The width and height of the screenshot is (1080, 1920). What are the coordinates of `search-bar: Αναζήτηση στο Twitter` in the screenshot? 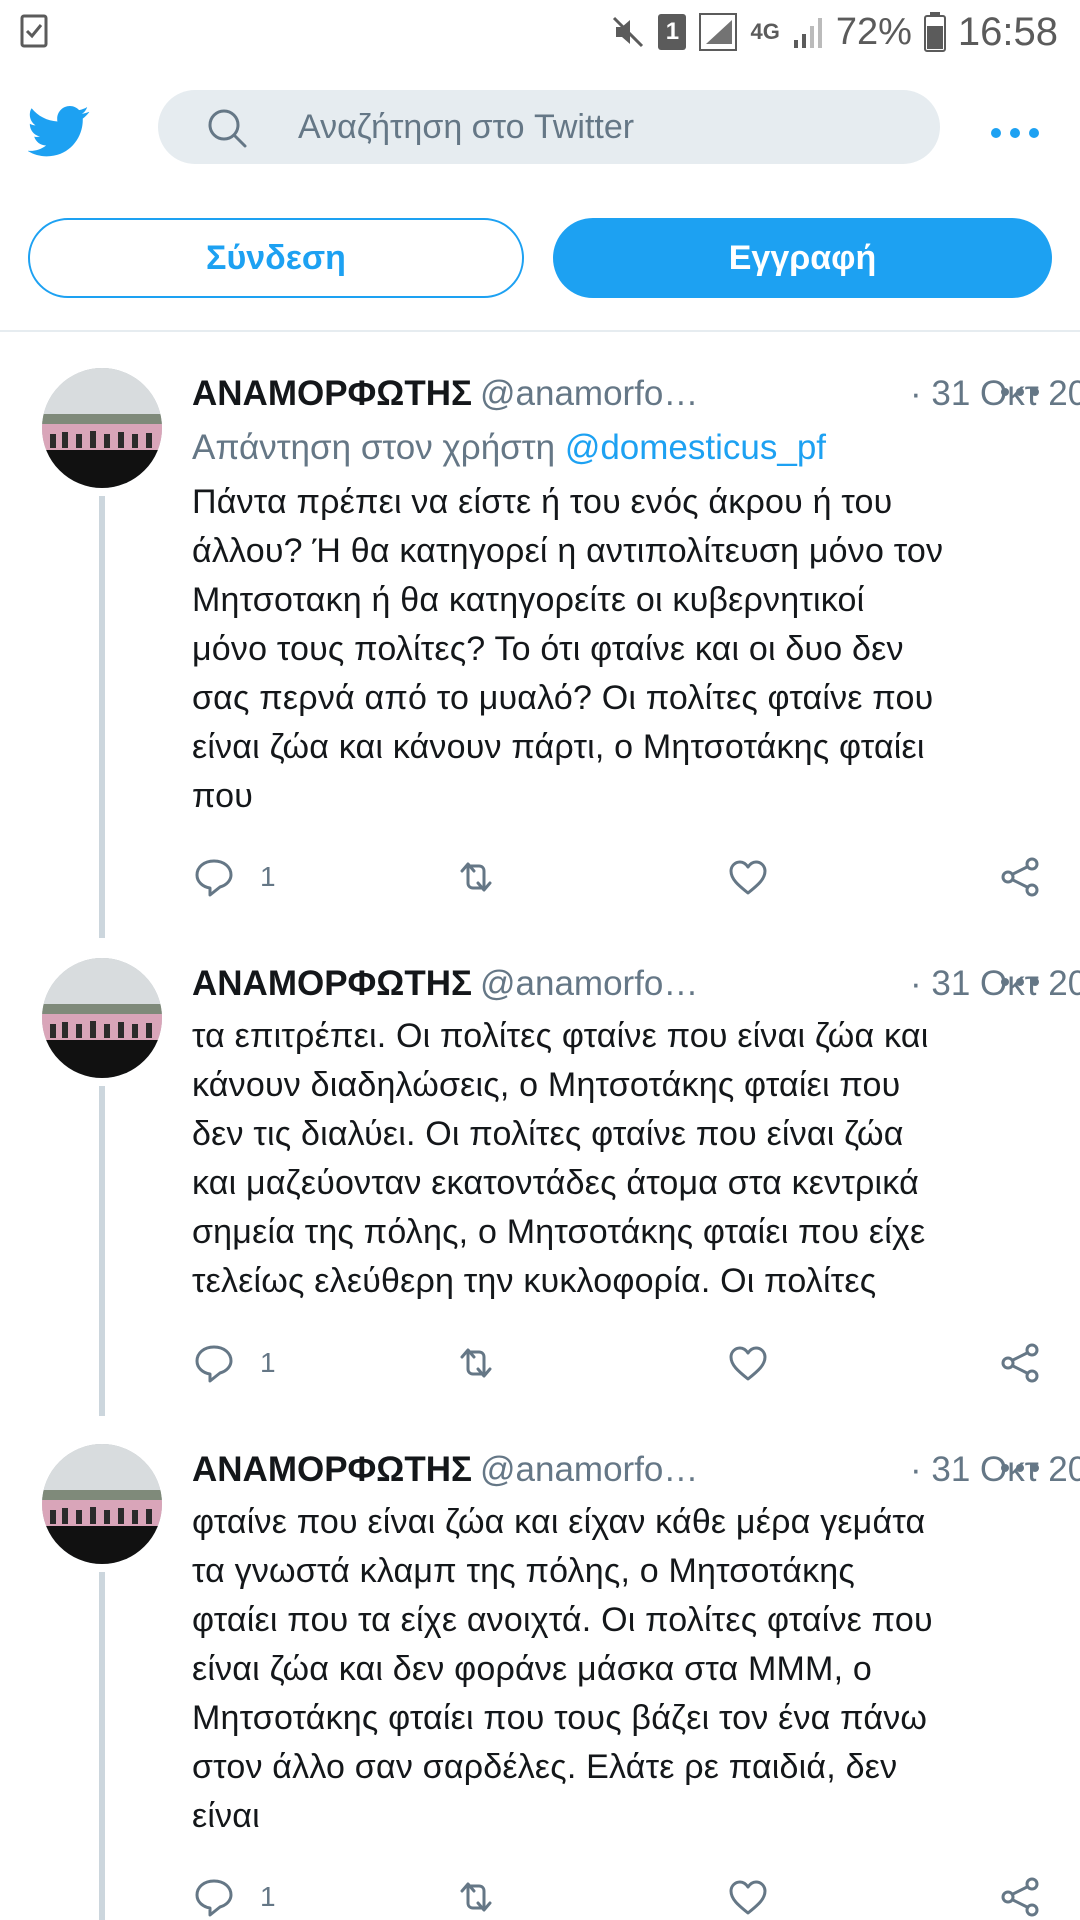 It's located at (549, 127).